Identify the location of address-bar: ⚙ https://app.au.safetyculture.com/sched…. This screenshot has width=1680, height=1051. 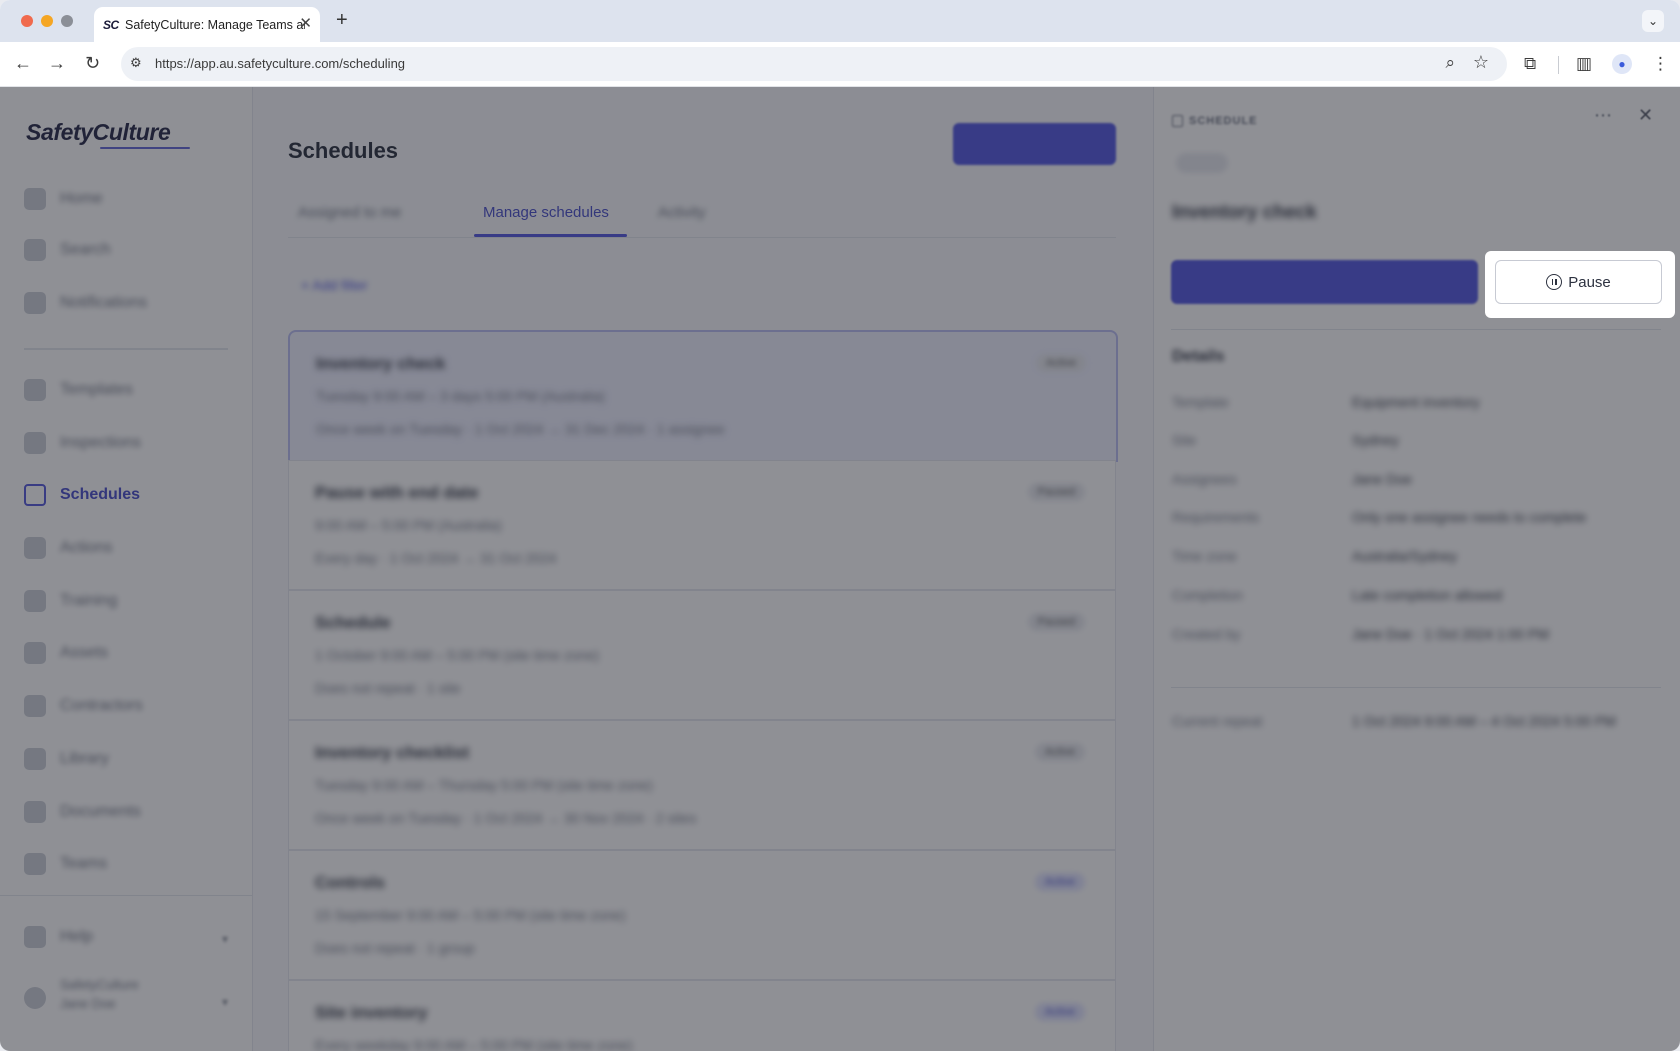
(814, 64).